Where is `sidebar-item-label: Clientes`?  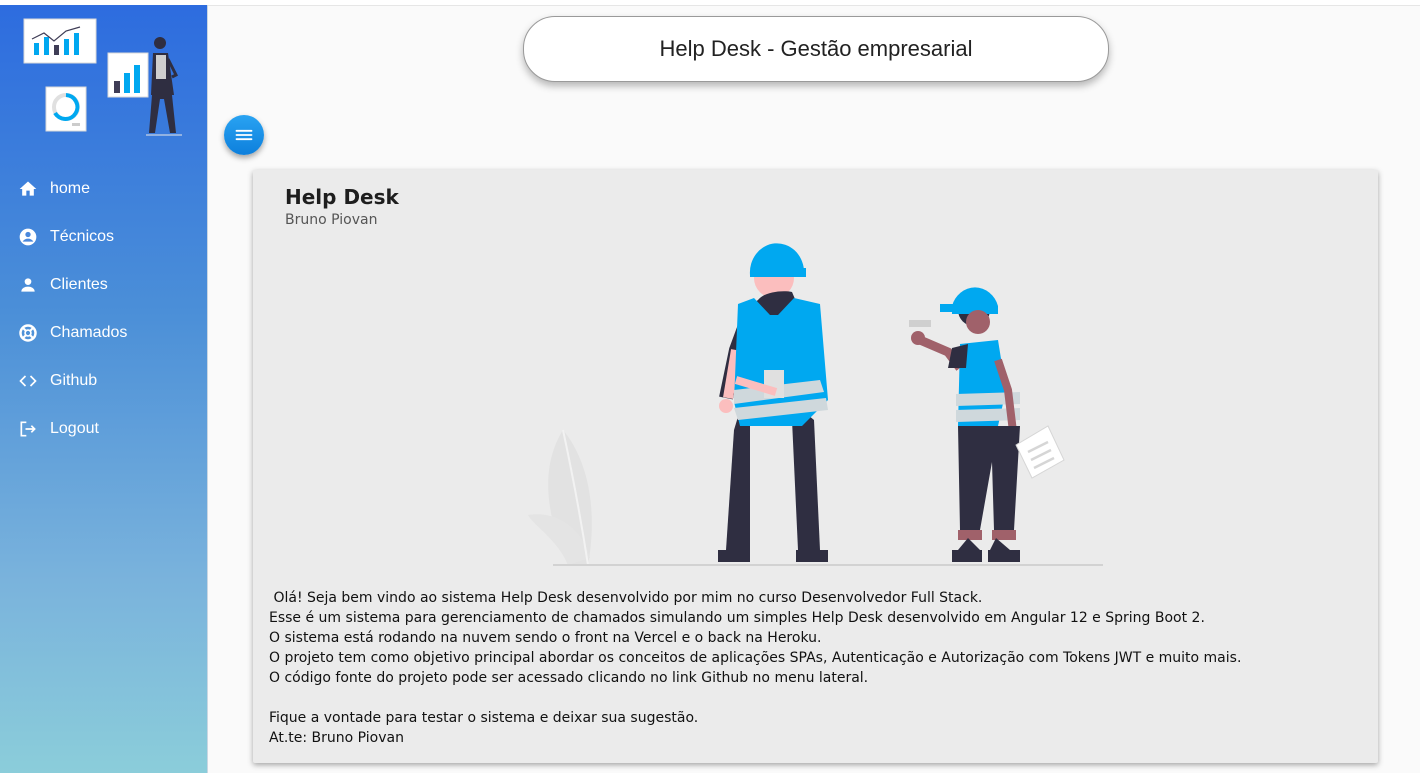
sidebar-item-label: Clientes is located at coordinates (79, 284).